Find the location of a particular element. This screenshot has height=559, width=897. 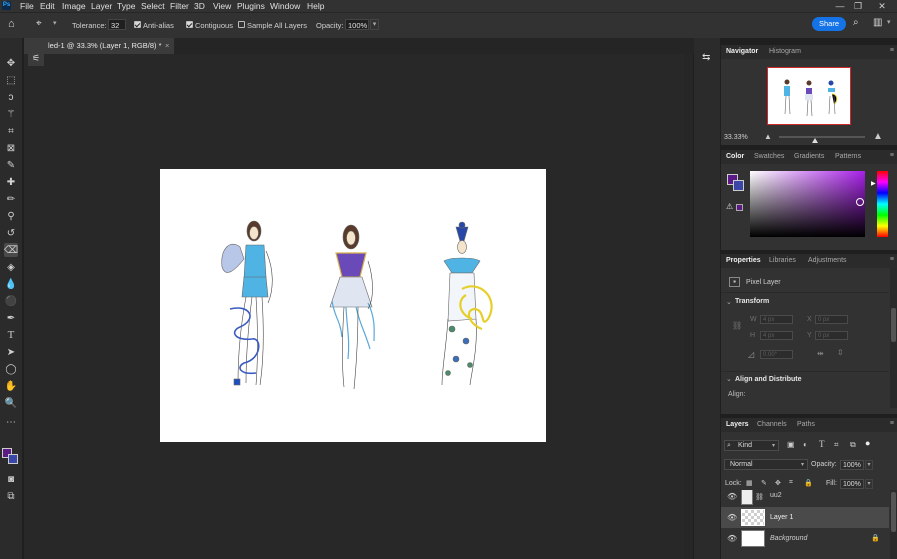

paint-bucket-tool-icon: ◈ is located at coordinates (11, 267).